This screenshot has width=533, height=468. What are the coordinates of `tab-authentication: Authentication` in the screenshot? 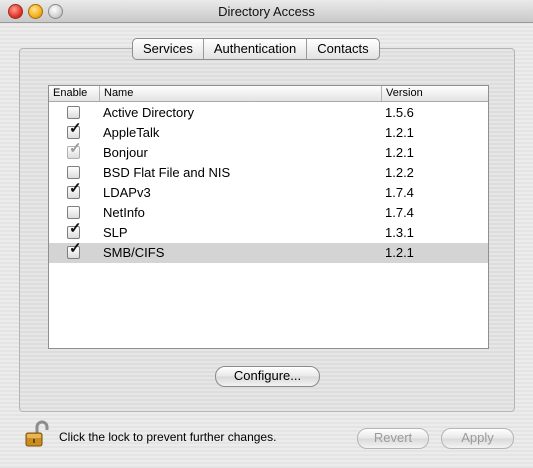 It's located at (256, 49).